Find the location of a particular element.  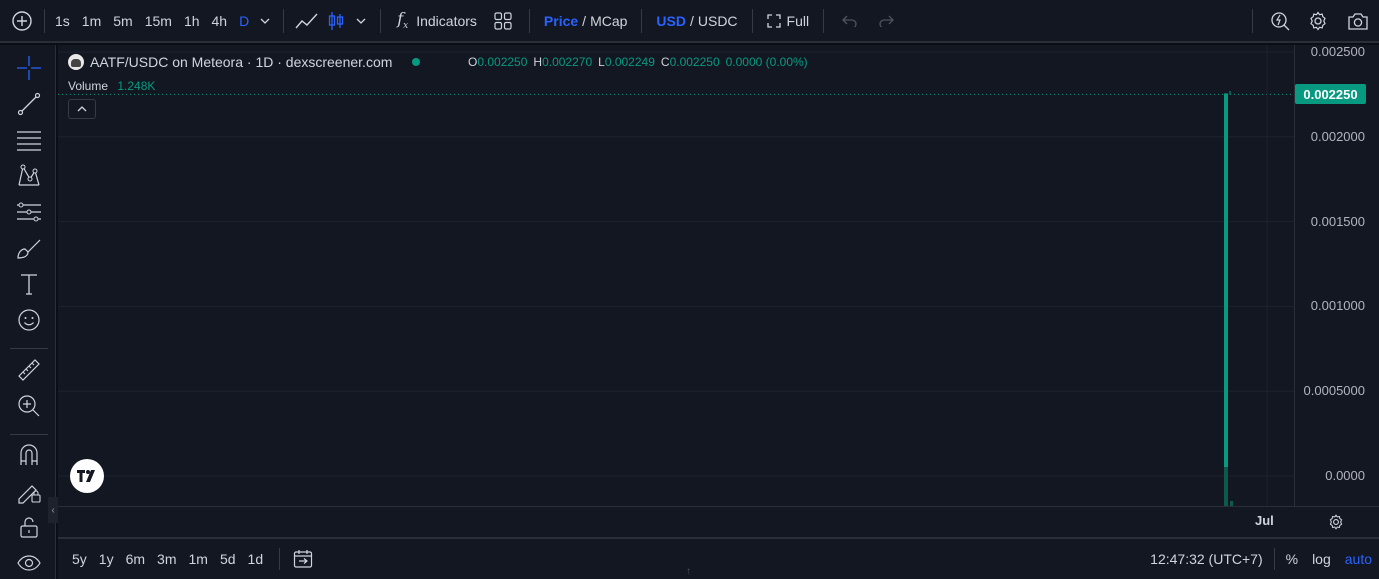

text-tool is located at coordinates (29, 284).